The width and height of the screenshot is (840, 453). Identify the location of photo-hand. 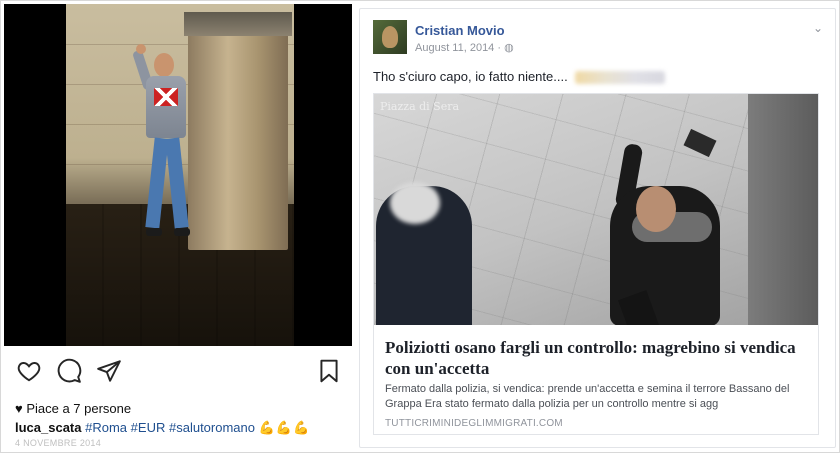
(141, 49).